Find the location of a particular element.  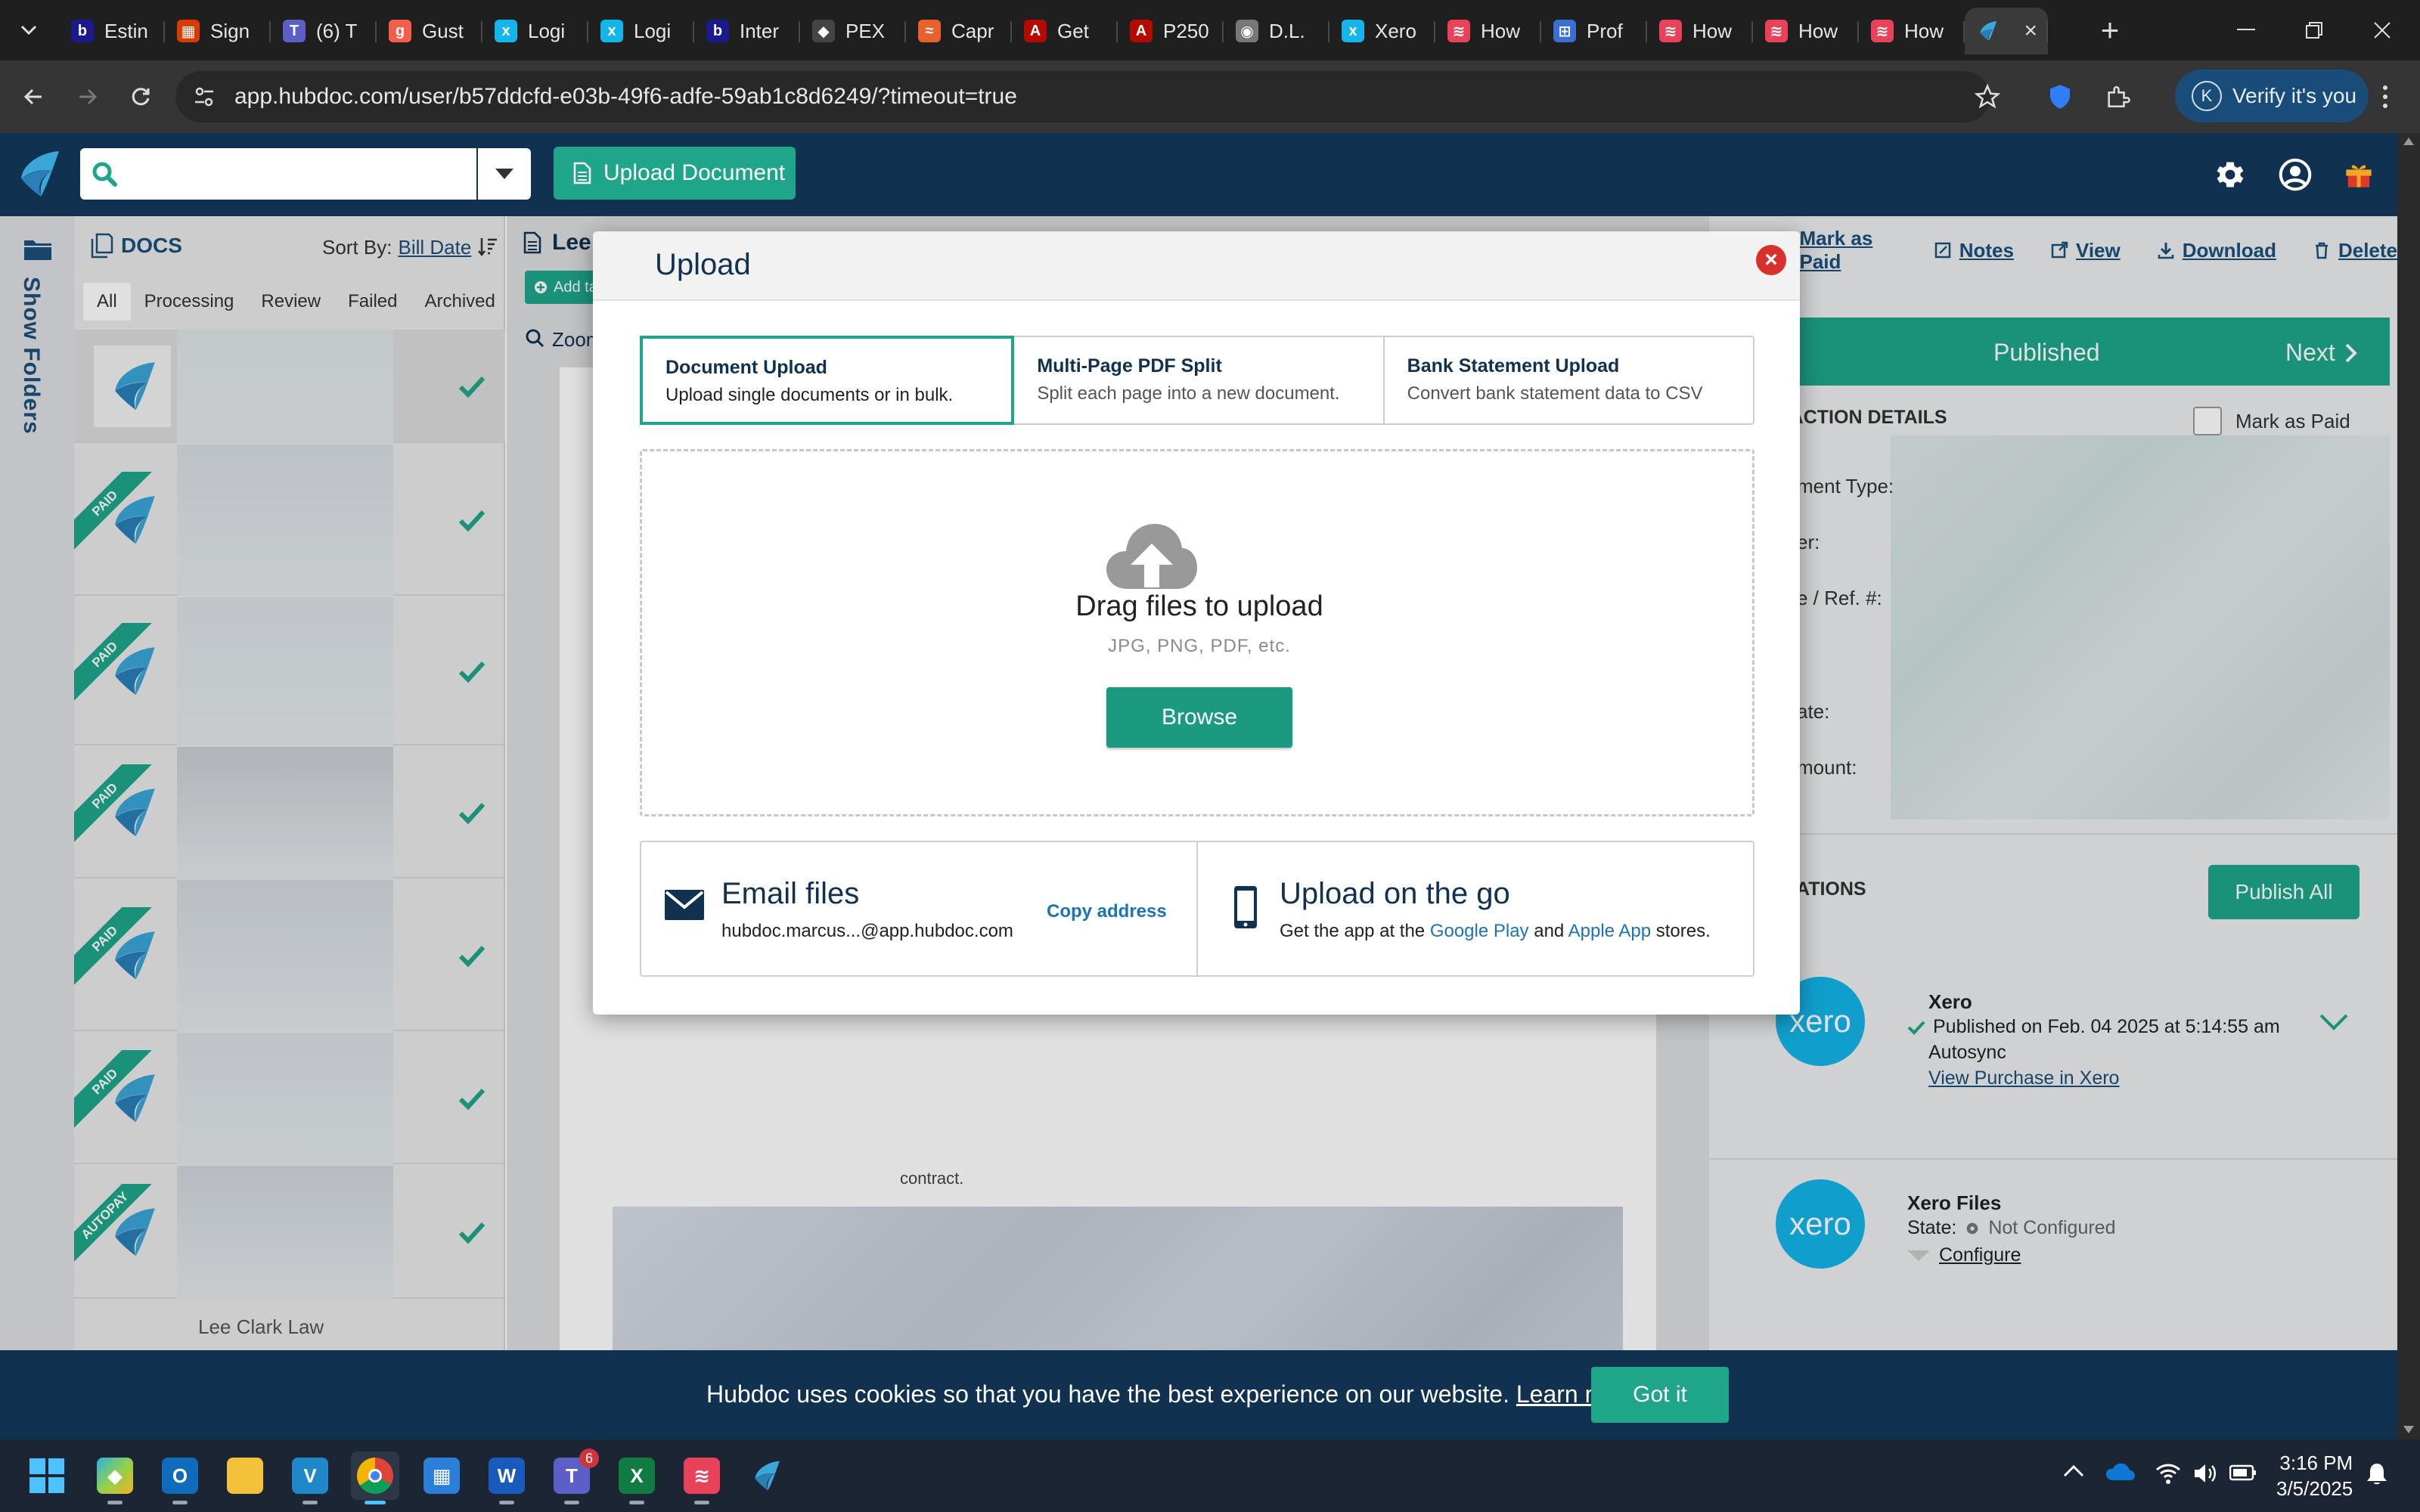

battery-icon is located at coordinates (2243, 1473).